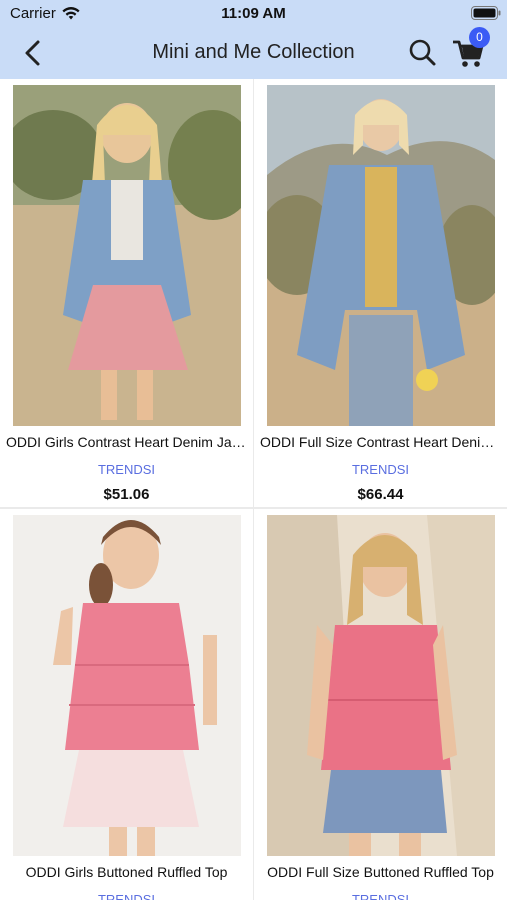  What do you see at coordinates (380, 494) in the screenshot?
I see `product-price: $66.44` at bounding box center [380, 494].